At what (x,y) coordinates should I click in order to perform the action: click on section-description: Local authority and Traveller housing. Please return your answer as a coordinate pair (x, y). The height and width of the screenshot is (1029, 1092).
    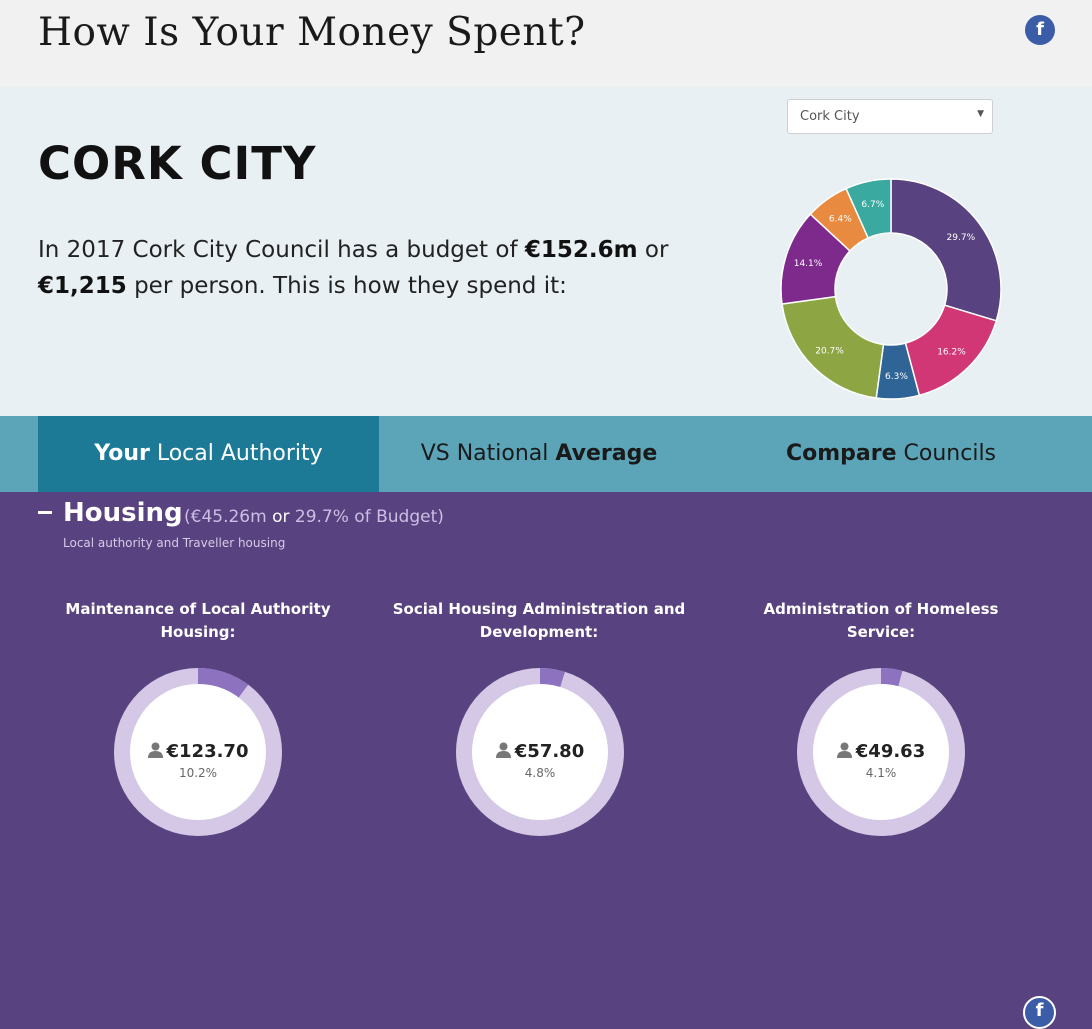
    Looking at the image, I should click on (174, 543).